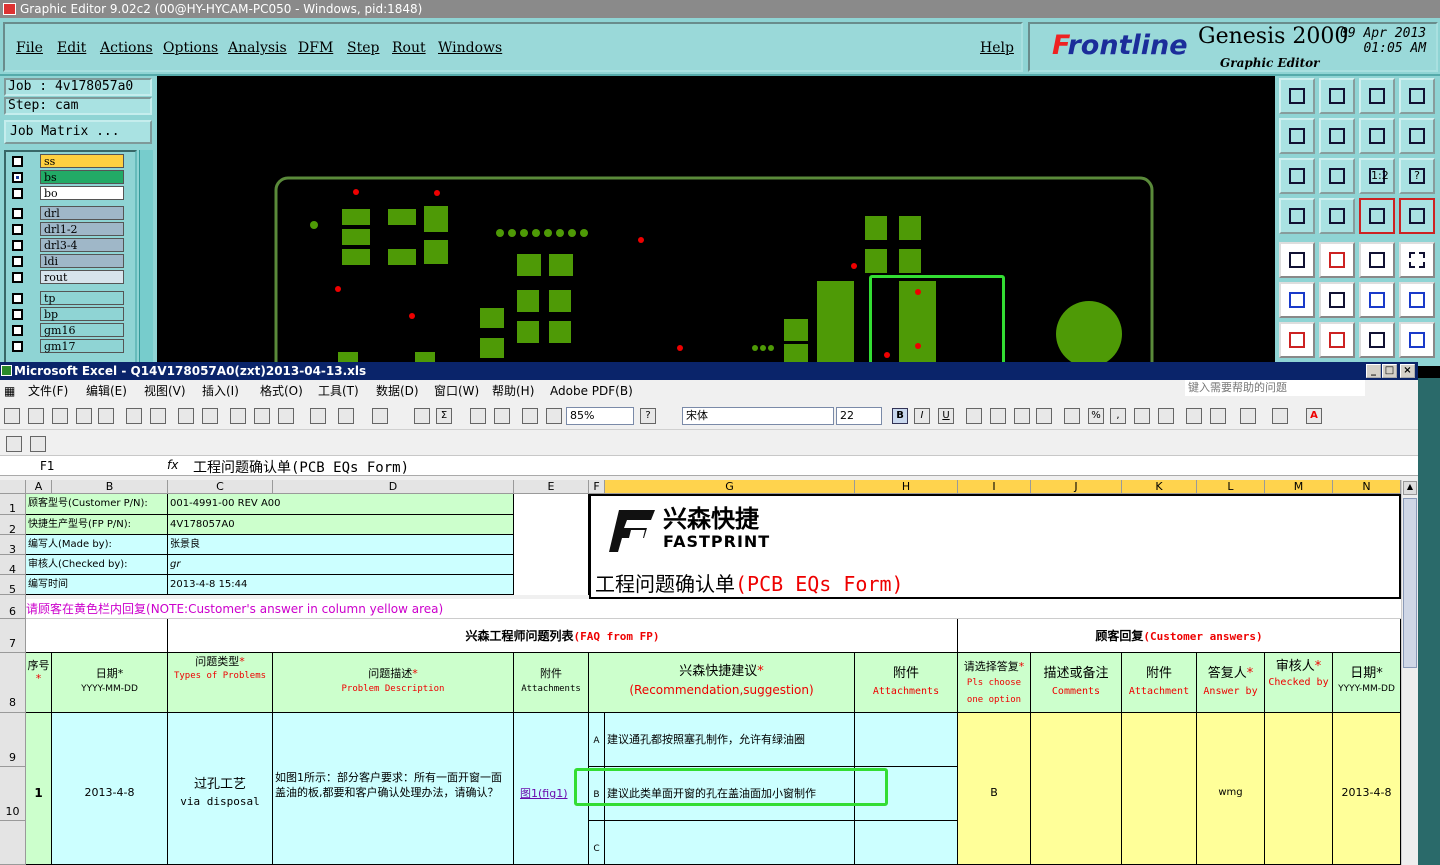  I want to click on print-icon, so click(134, 416).